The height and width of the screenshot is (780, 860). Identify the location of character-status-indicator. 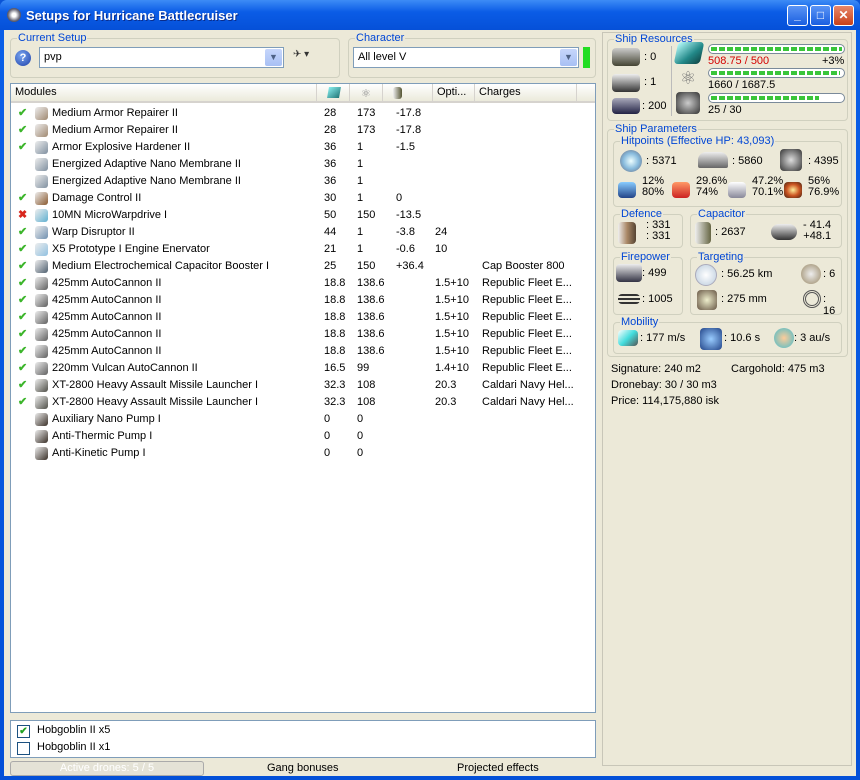
(586, 57).